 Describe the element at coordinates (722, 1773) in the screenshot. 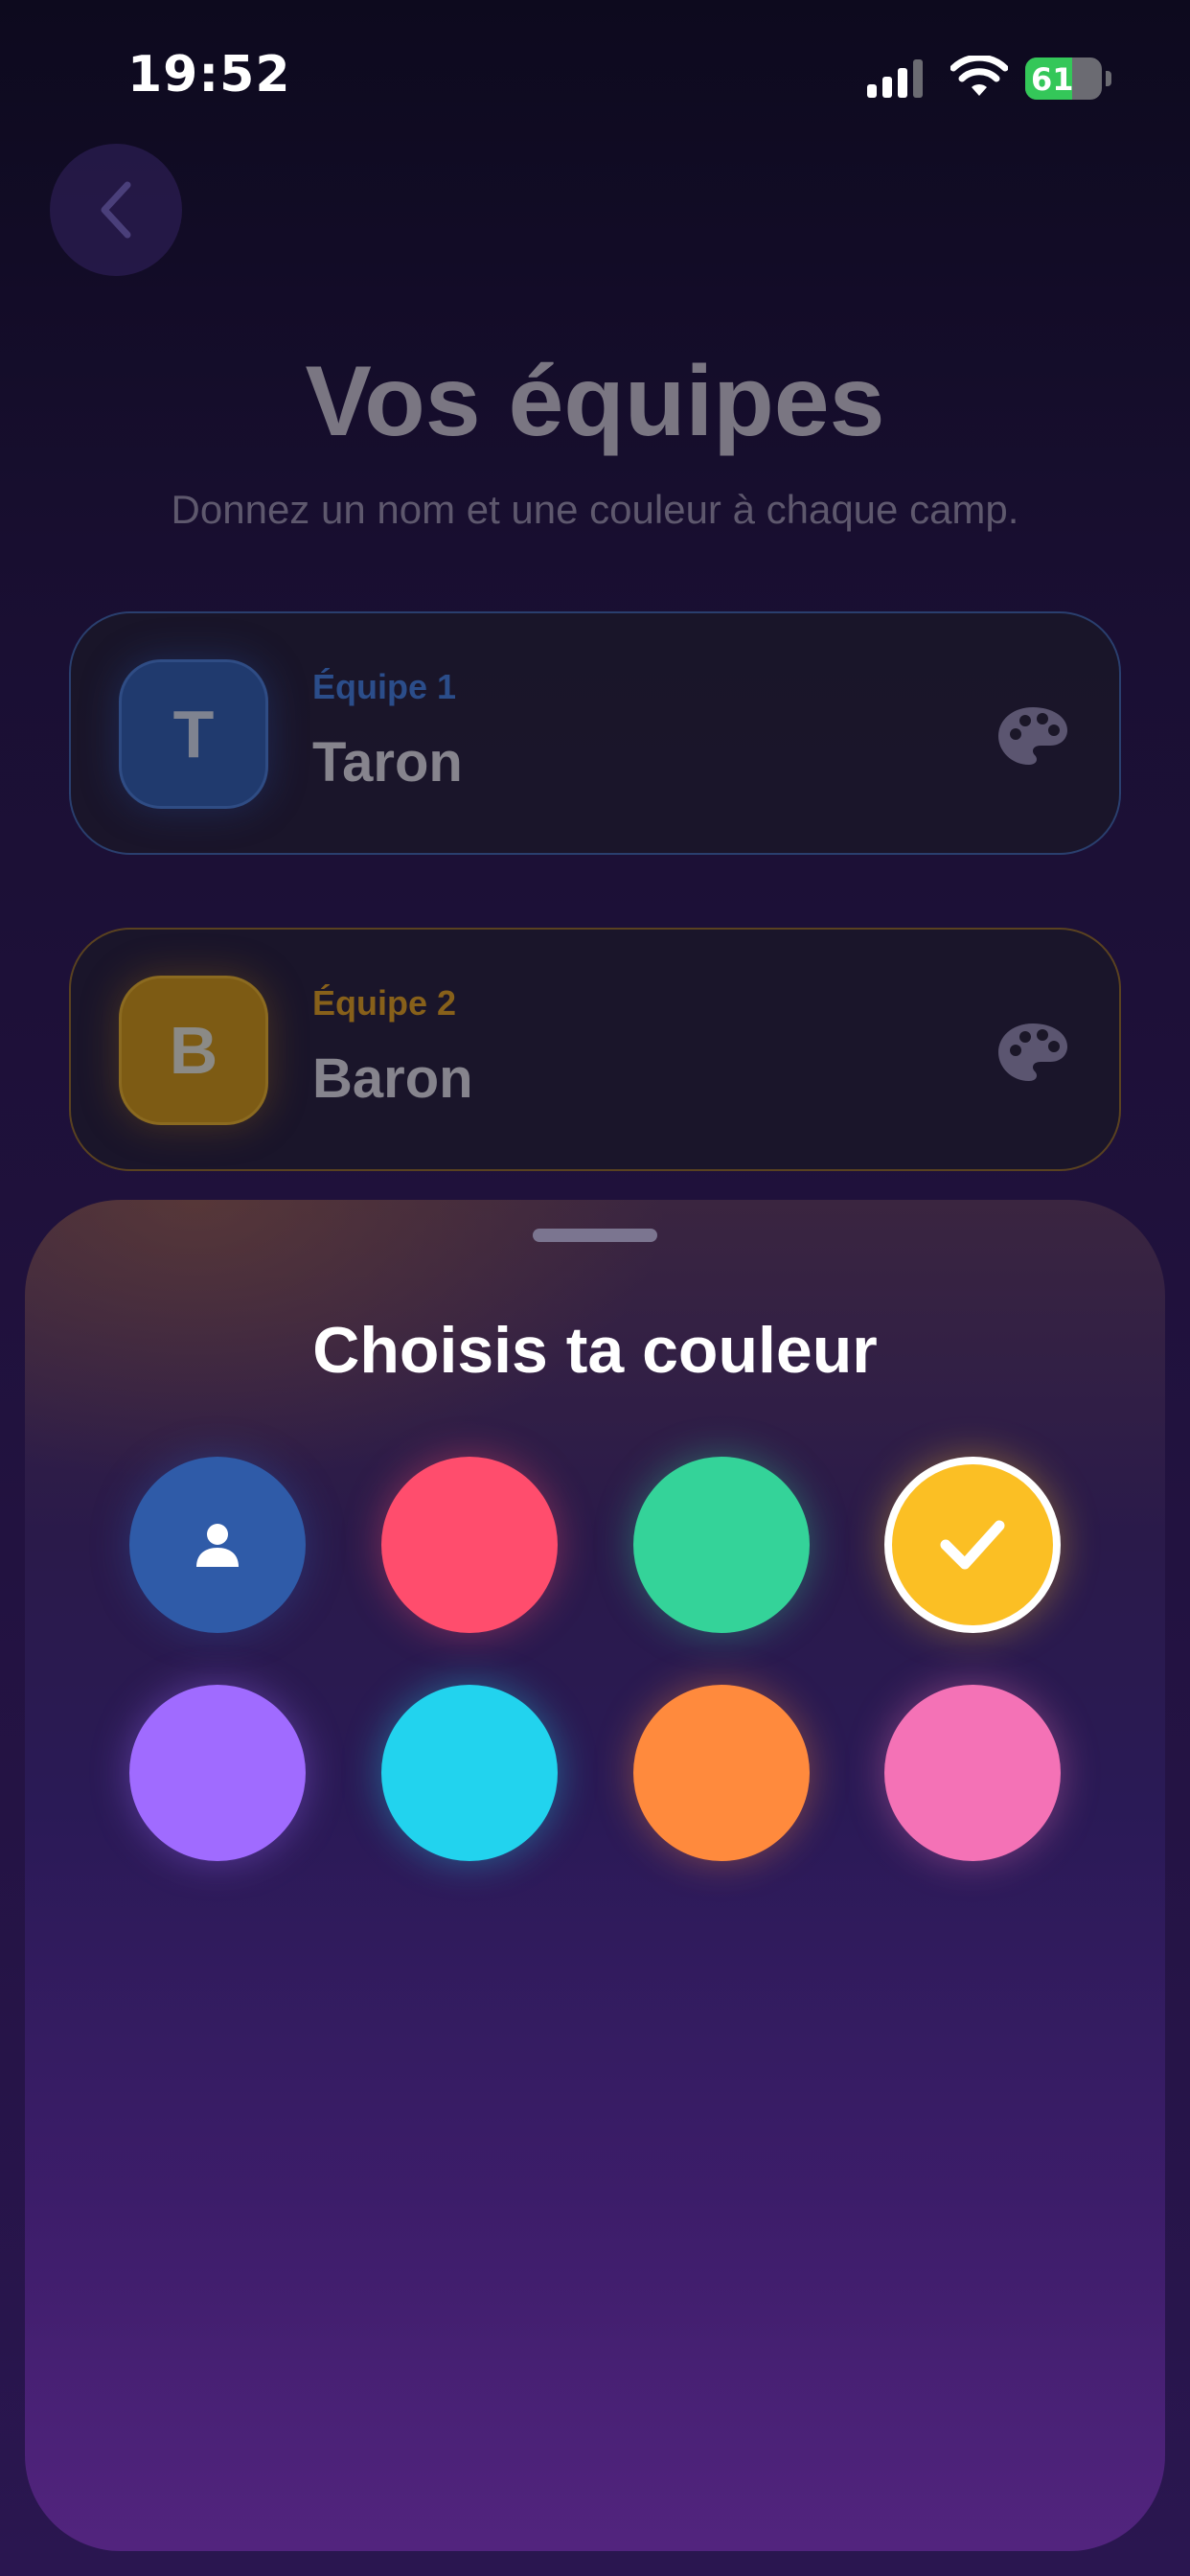

I see `color-swatch-orange` at that location.